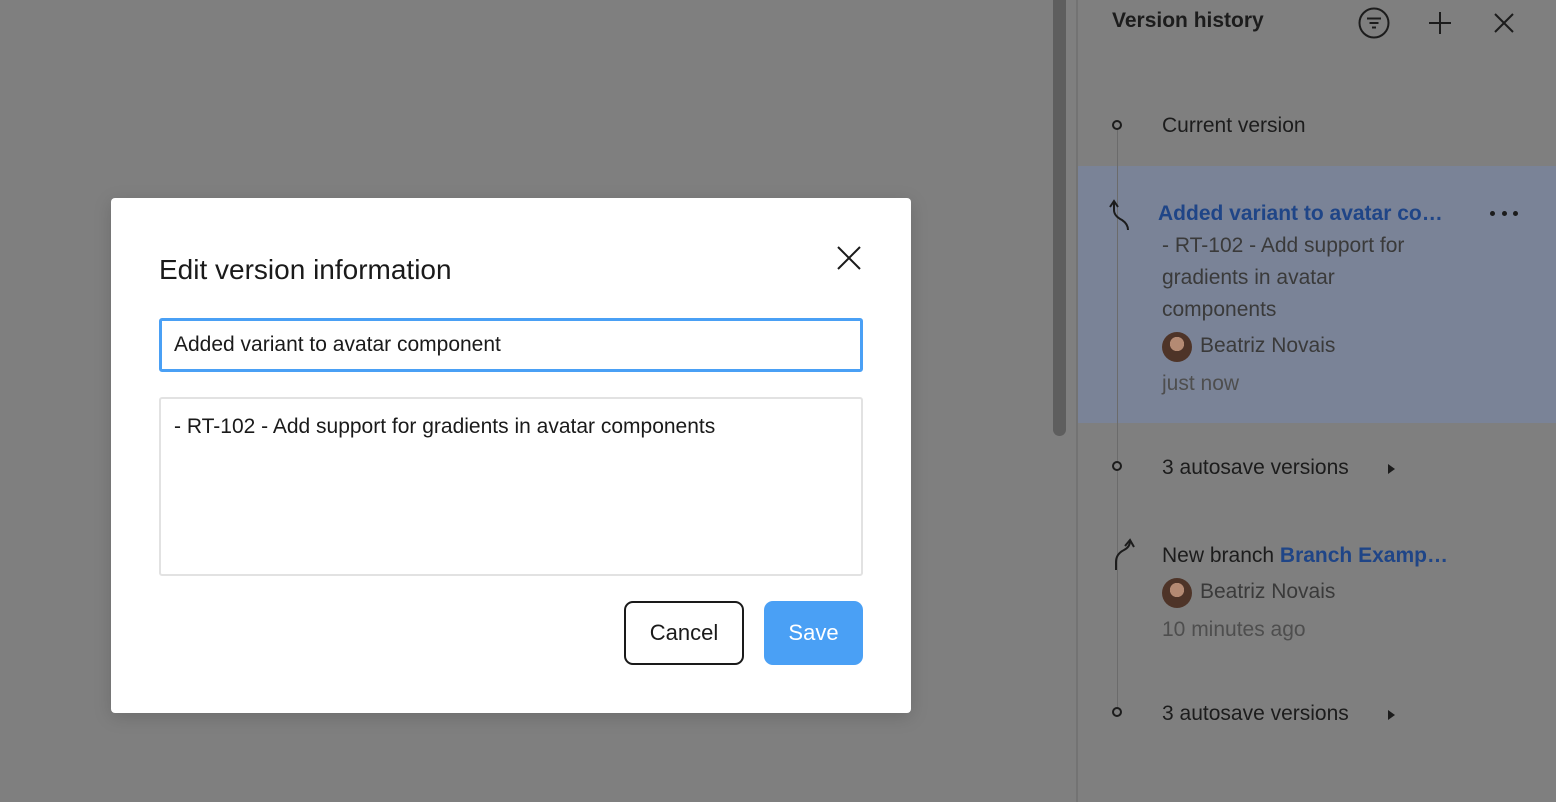  What do you see at coordinates (1440, 23) in the screenshot?
I see `plus-icon` at bounding box center [1440, 23].